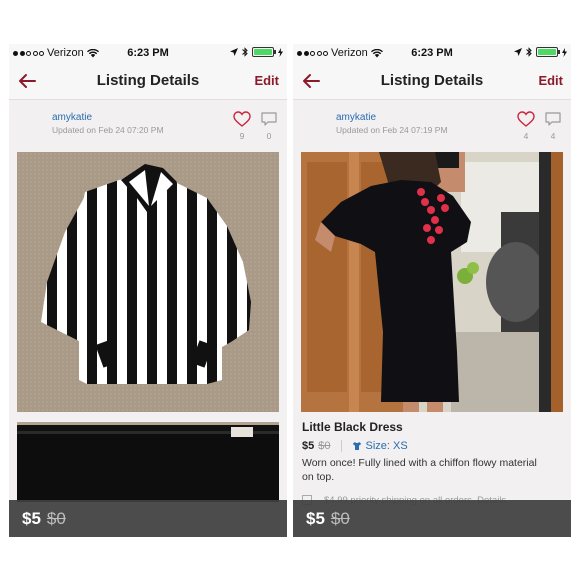  Describe the element at coordinates (146, 274) in the screenshot. I see `striped-shirt-image` at that location.